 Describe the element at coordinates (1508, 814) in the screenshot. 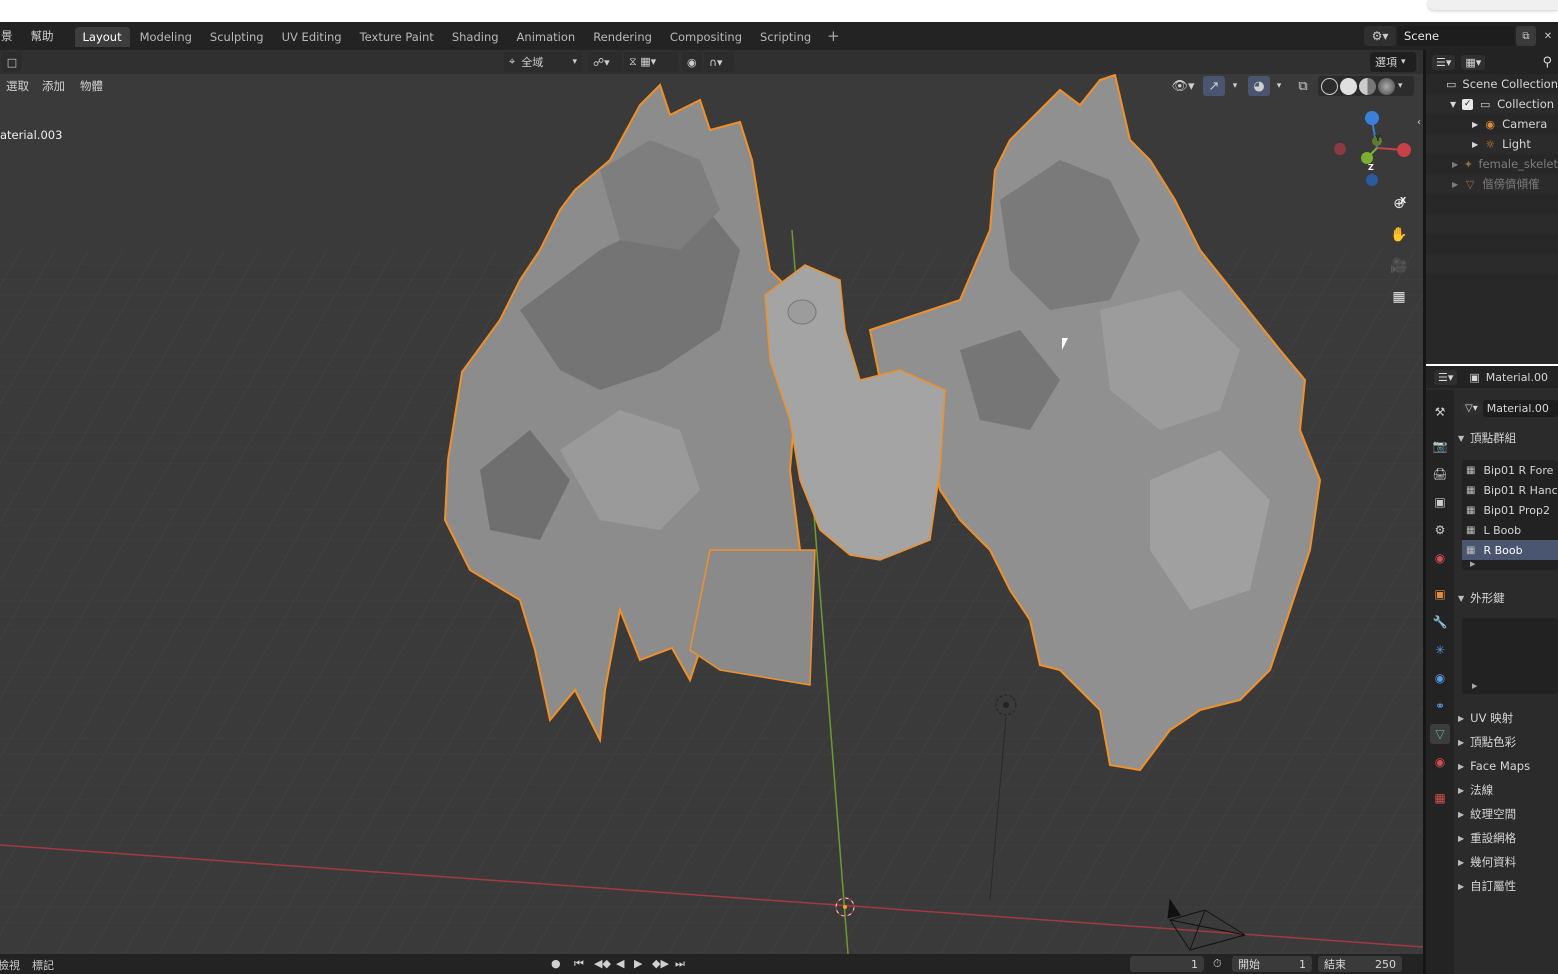

I see `texture-space-header: ▶ 紋理空間` at that location.